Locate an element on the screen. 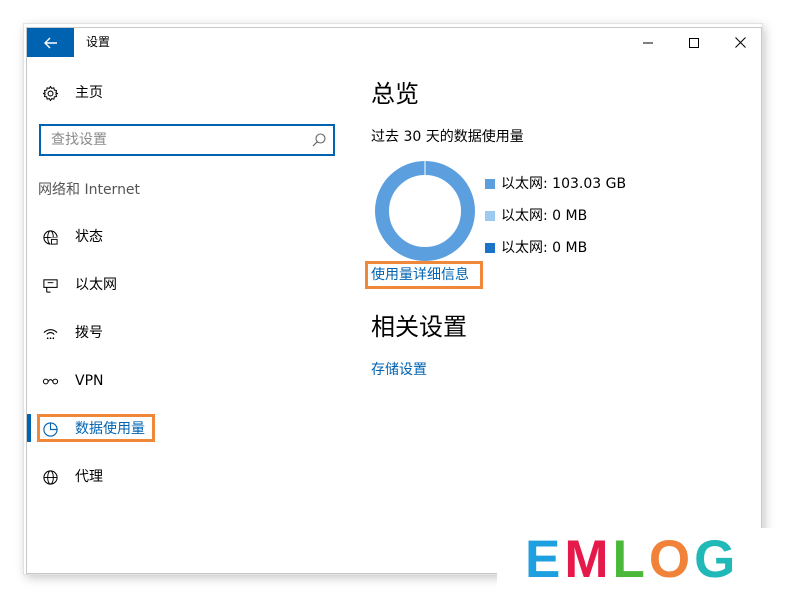 Image resolution: width=790 pixels, height=597 pixels. sidebar-item-dialup: 拨号 is located at coordinates (72, 333).